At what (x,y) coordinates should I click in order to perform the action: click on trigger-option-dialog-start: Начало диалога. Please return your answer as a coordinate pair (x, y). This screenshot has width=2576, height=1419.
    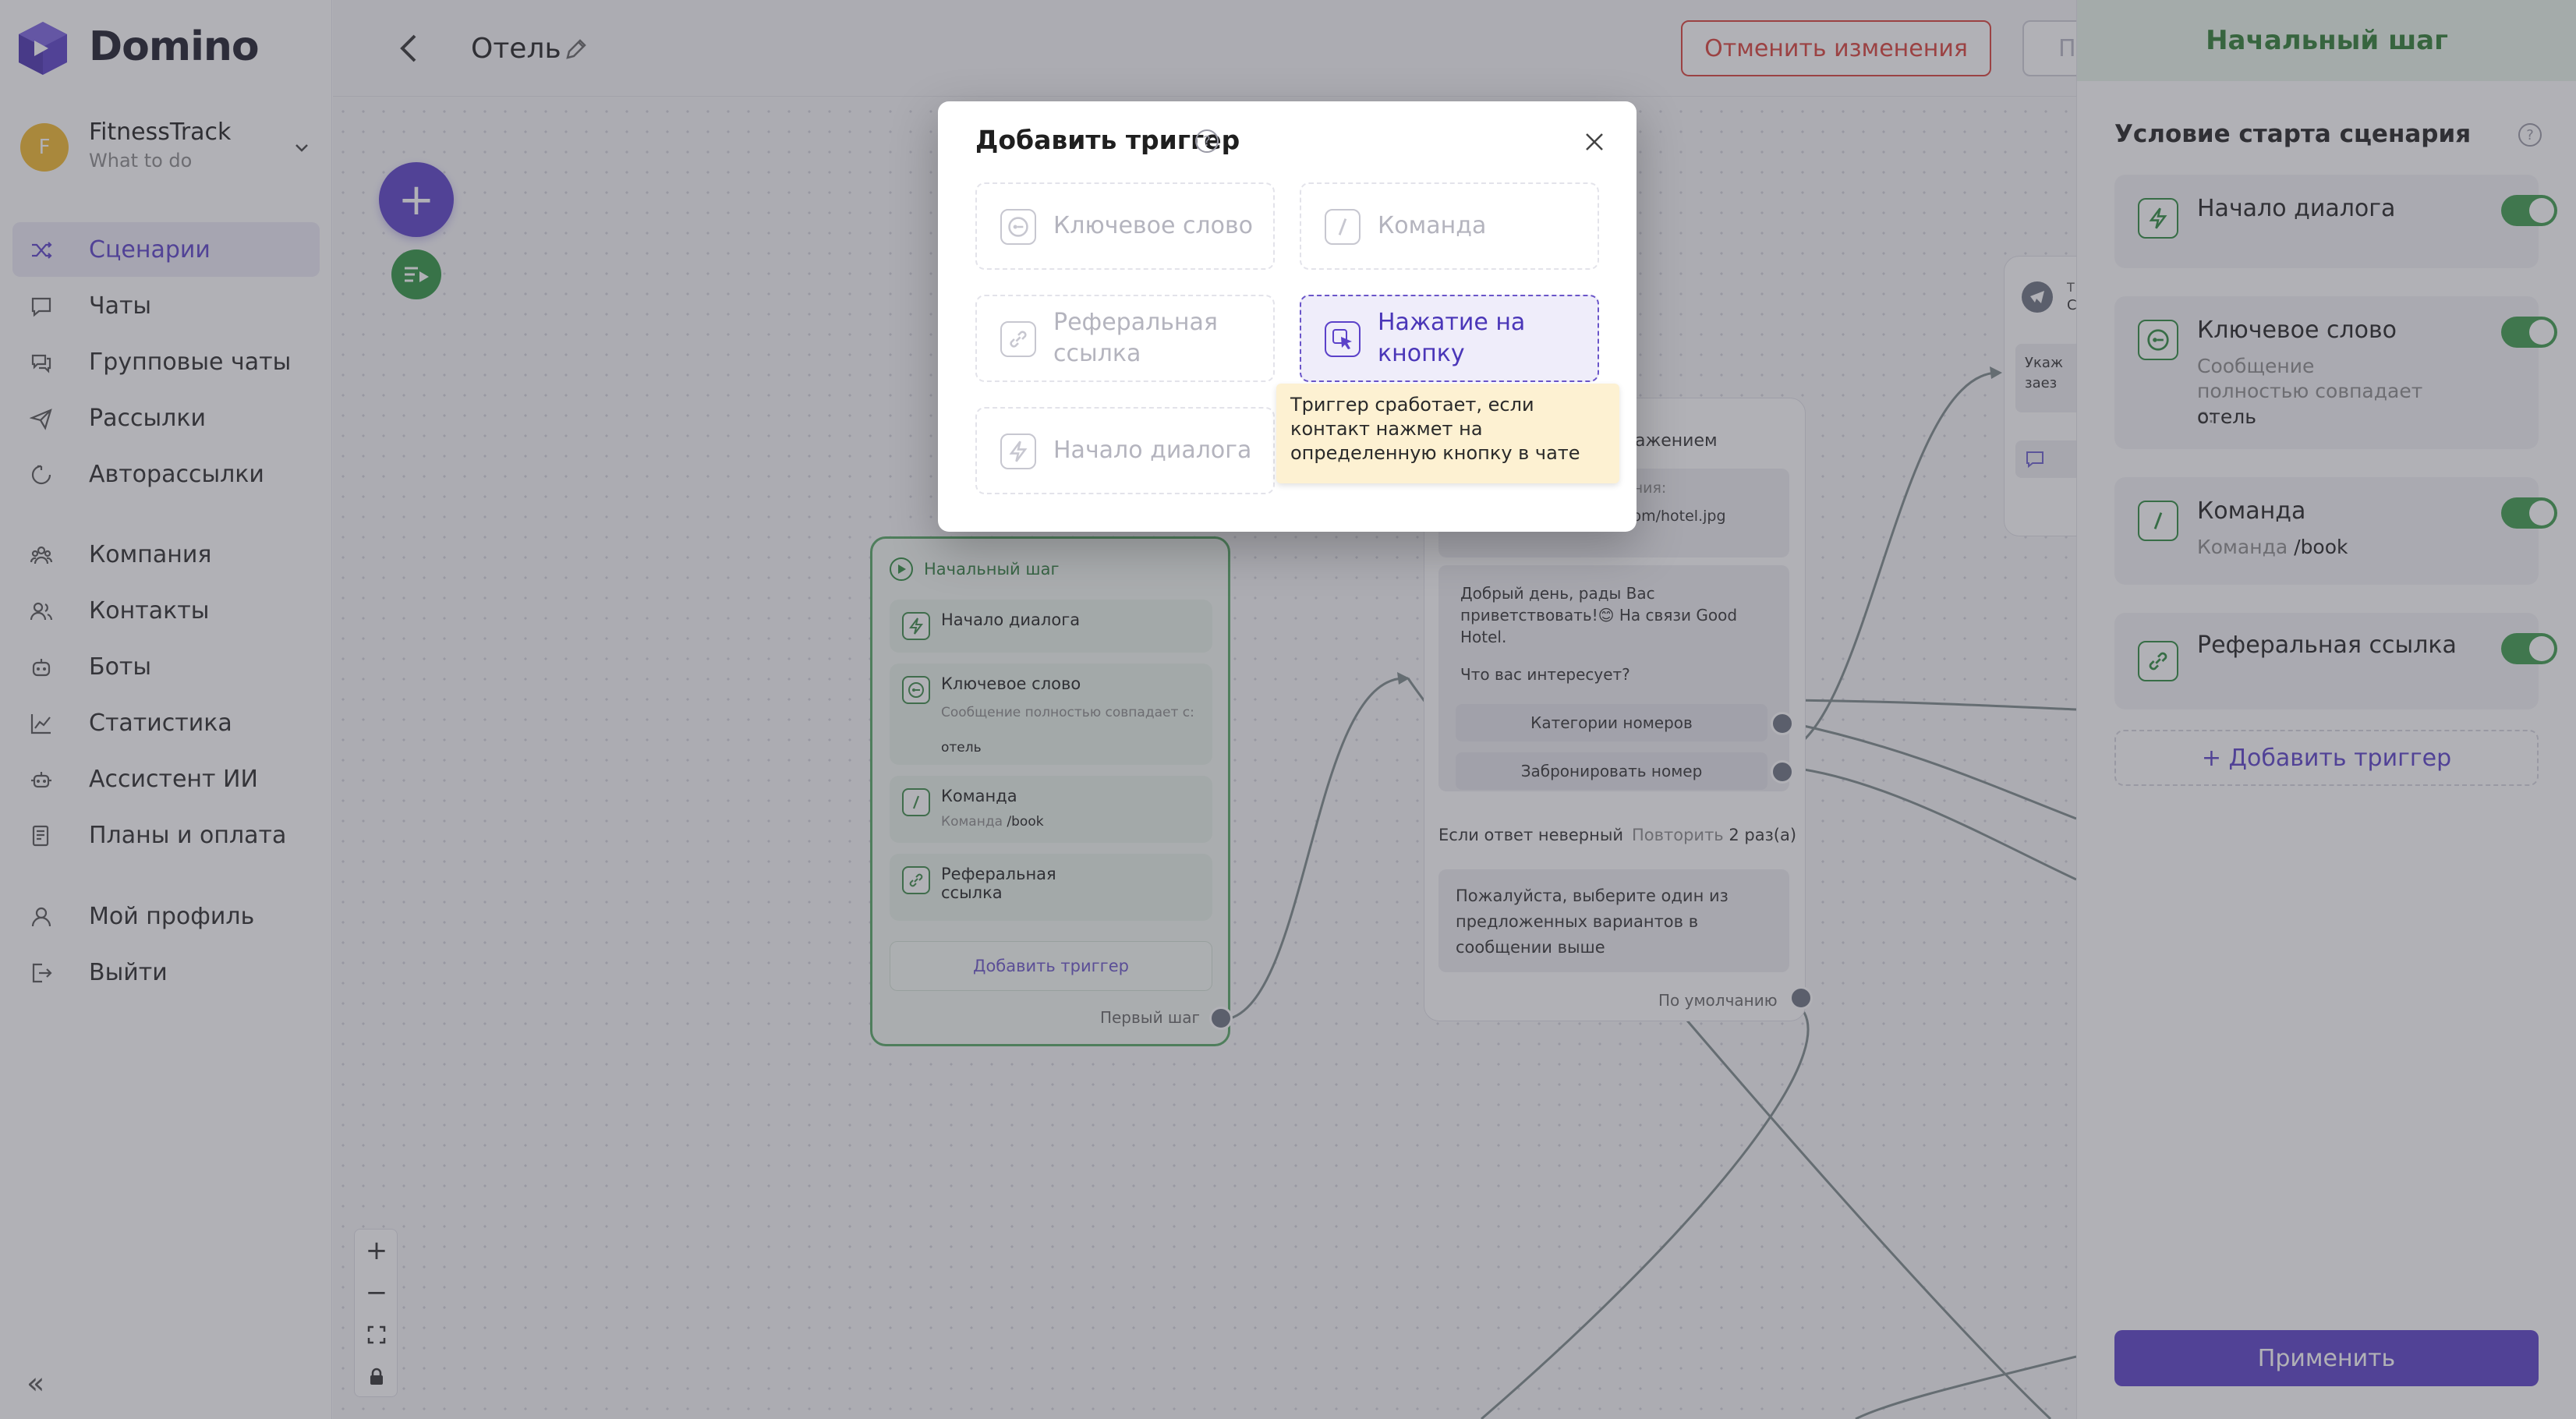
    Looking at the image, I should click on (1125, 450).